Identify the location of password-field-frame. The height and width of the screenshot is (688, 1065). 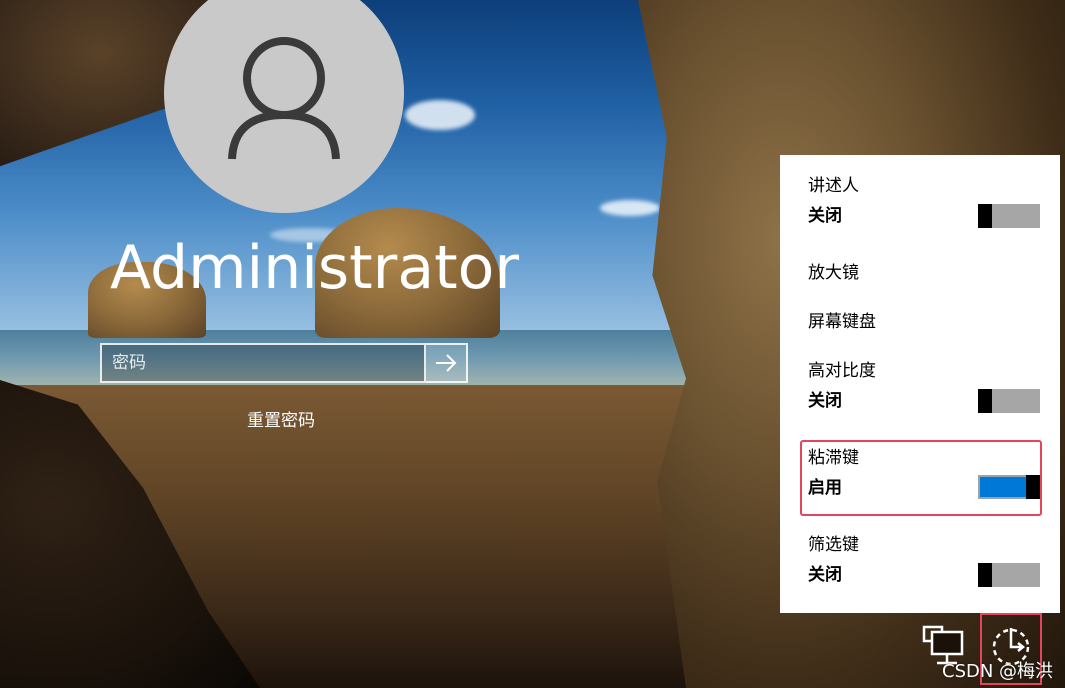
(263, 363).